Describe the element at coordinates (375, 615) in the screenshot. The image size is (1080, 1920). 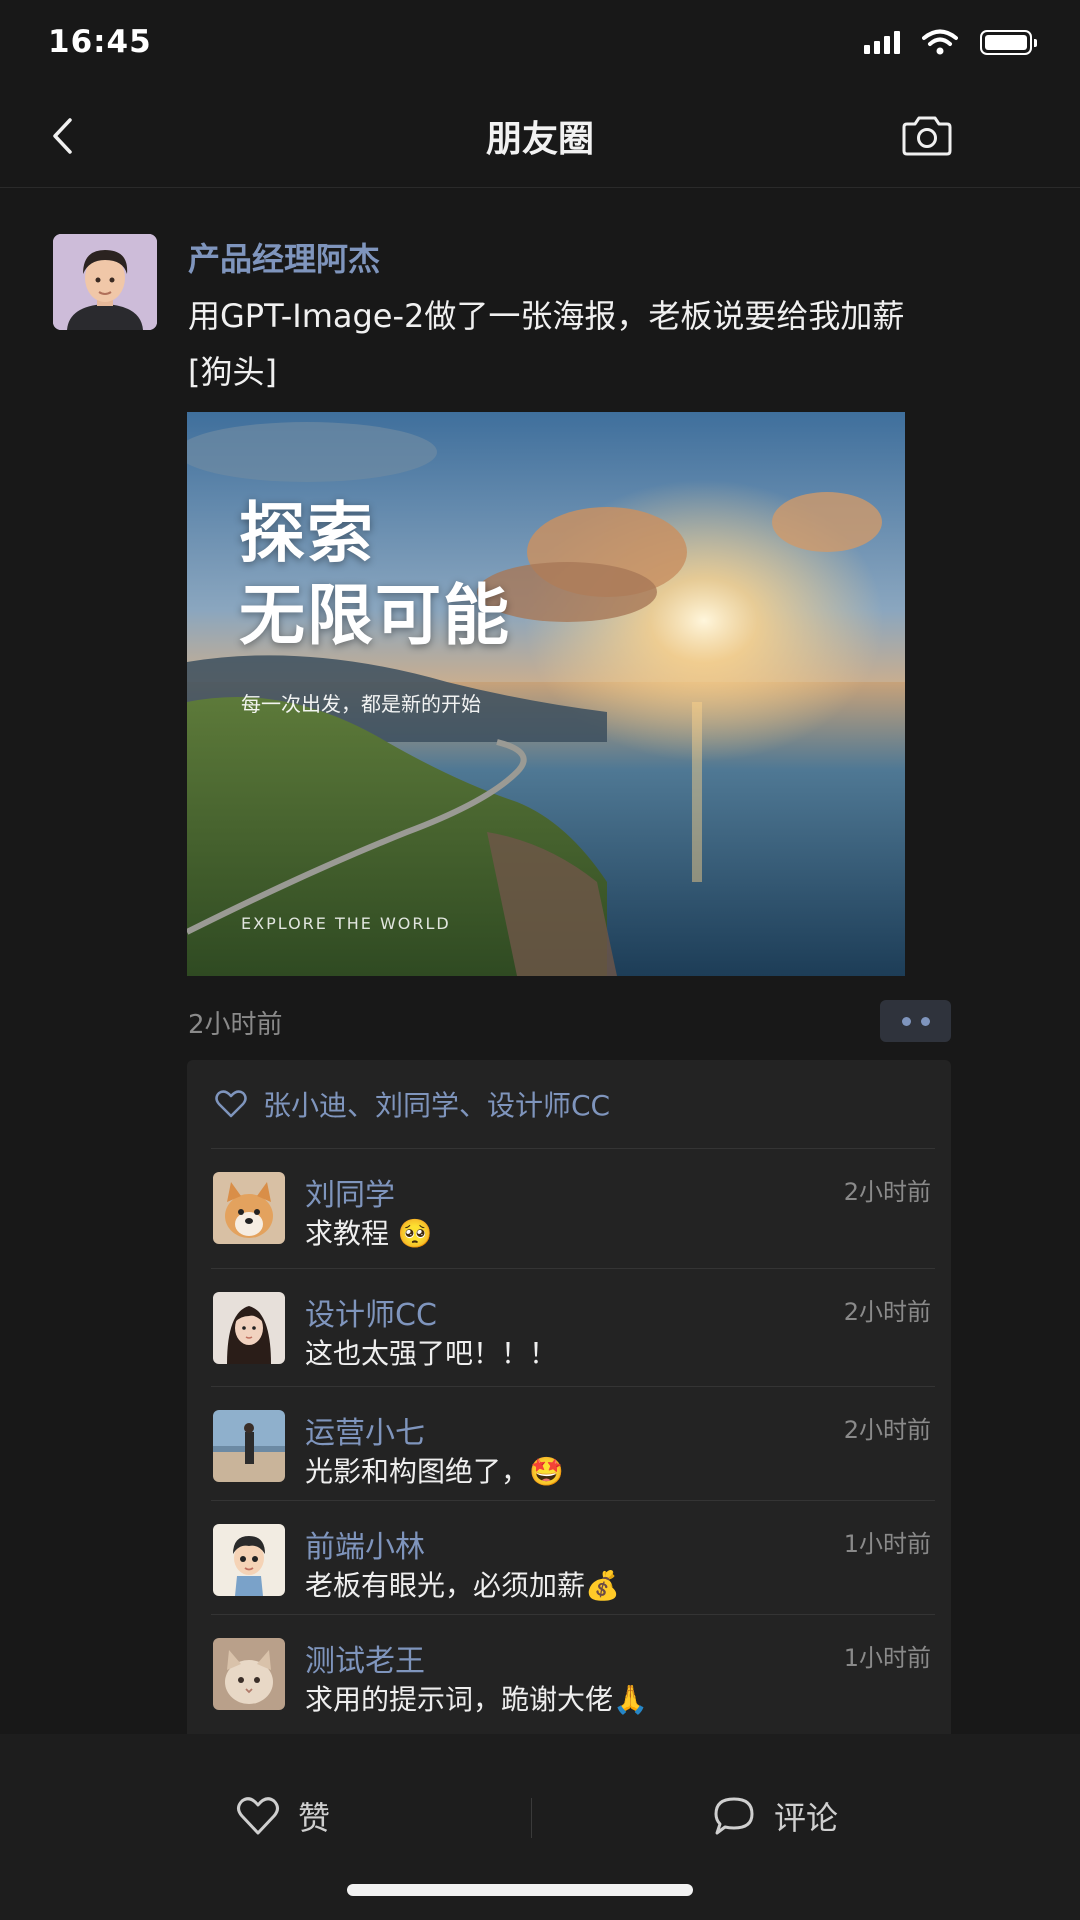
I see `poster-title-line2: 无限可能` at that location.